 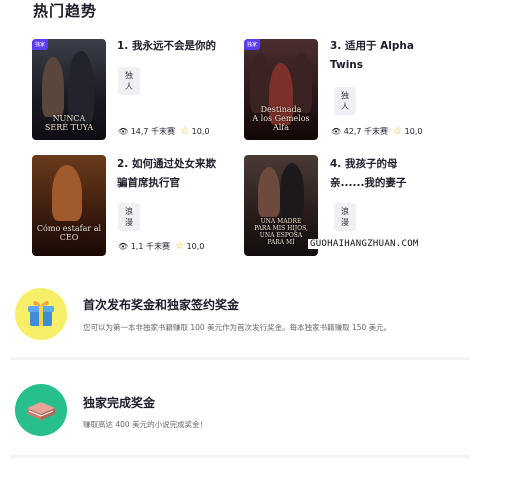 I want to click on book-cover: 独家 NUNCA SERÉ TUYA, so click(x=69, y=89).